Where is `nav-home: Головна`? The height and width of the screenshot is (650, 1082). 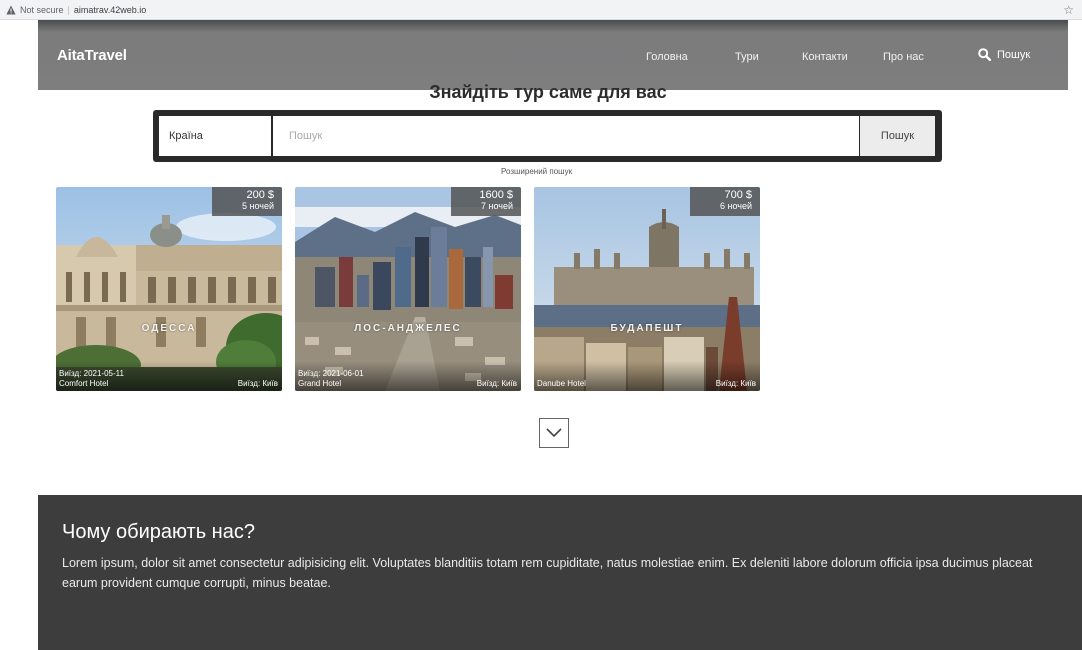
nav-home: Головна is located at coordinates (667, 57).